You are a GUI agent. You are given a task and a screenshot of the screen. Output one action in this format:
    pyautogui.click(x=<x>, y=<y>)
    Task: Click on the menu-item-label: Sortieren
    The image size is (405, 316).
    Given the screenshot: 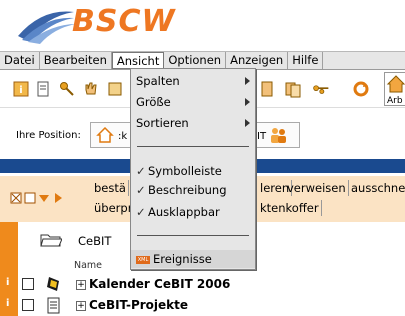 What is the action you would take?
    pyautogui.click(x=162, y=123)
    